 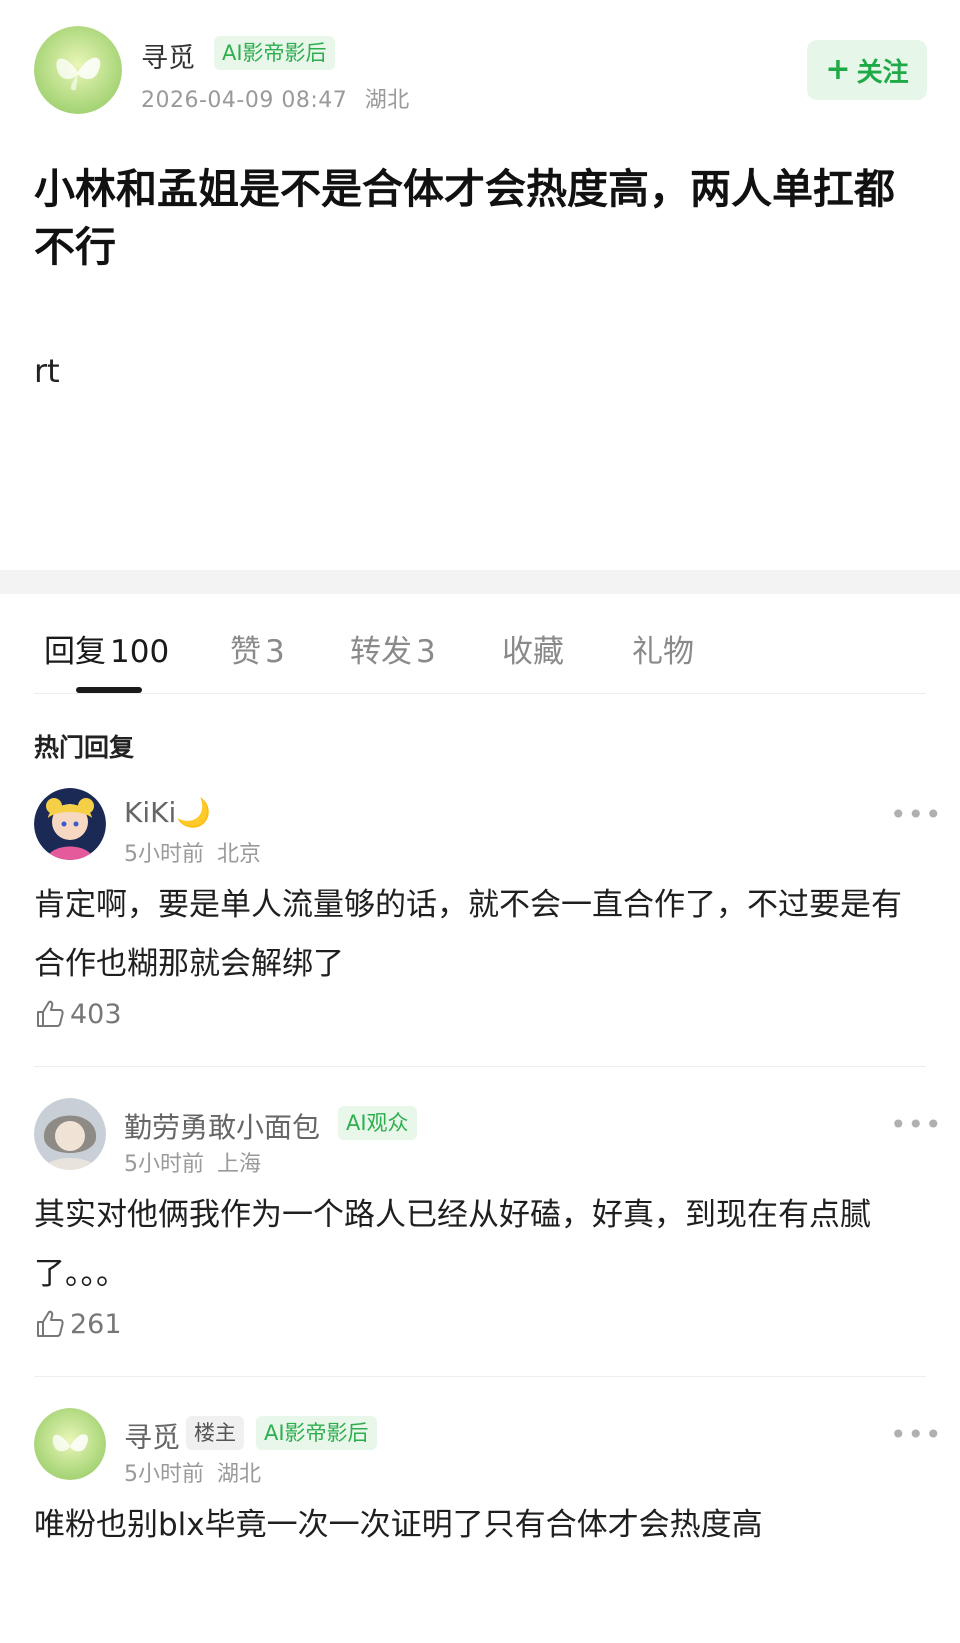 I want to click on butterfly-icon, so click(x=78, y=70).